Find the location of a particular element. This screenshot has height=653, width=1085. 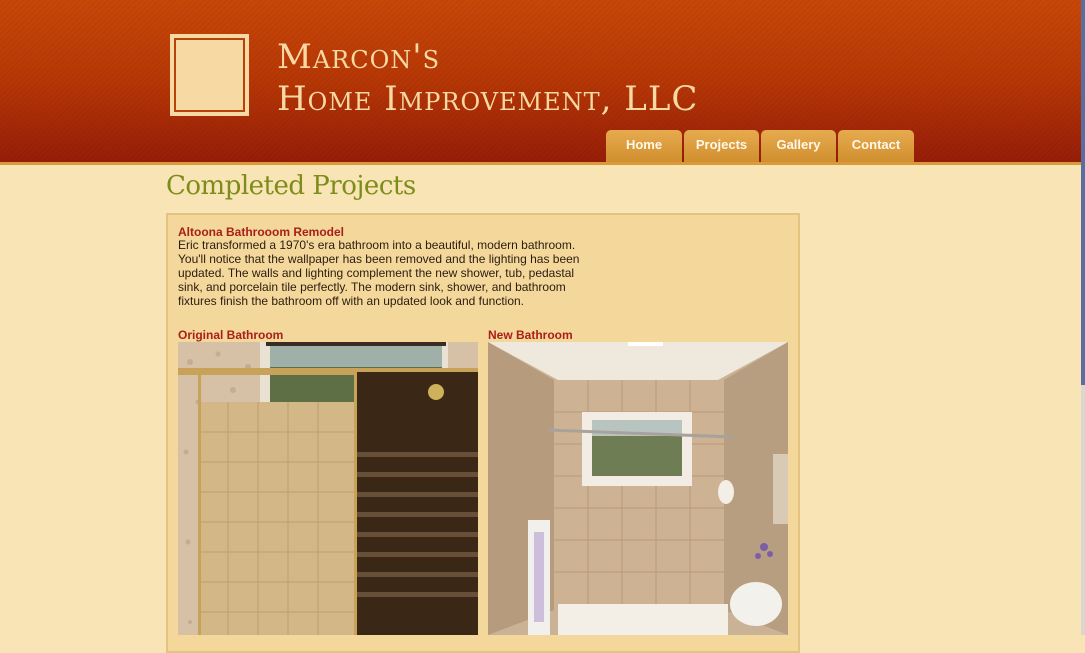

main-nav: Home Projects Gallery Contact is located at coordinates (760, 146).